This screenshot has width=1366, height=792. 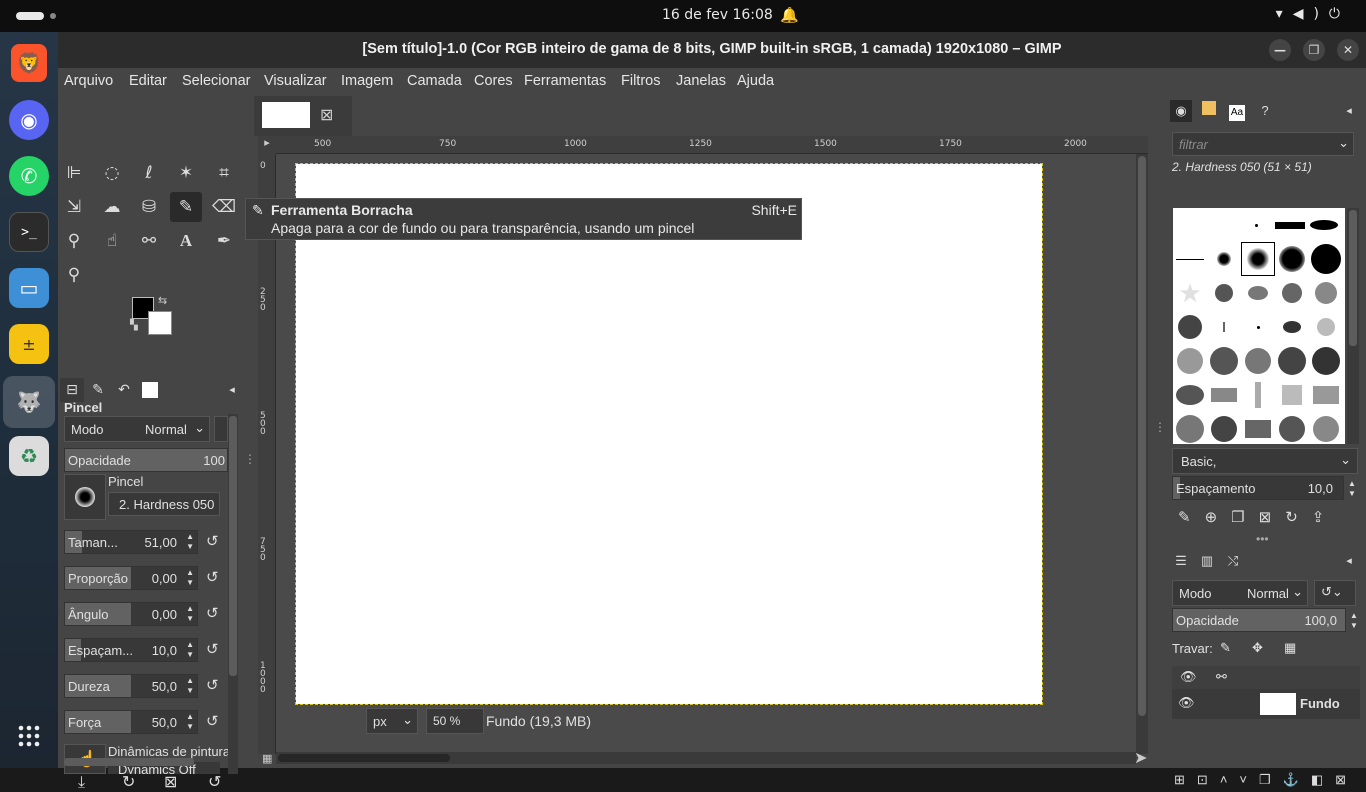 What do you see at coordinates (190, 542) in the screenshot?
I see `size-spin-icon: ▲ ▼` at bounding box center [190, 542].